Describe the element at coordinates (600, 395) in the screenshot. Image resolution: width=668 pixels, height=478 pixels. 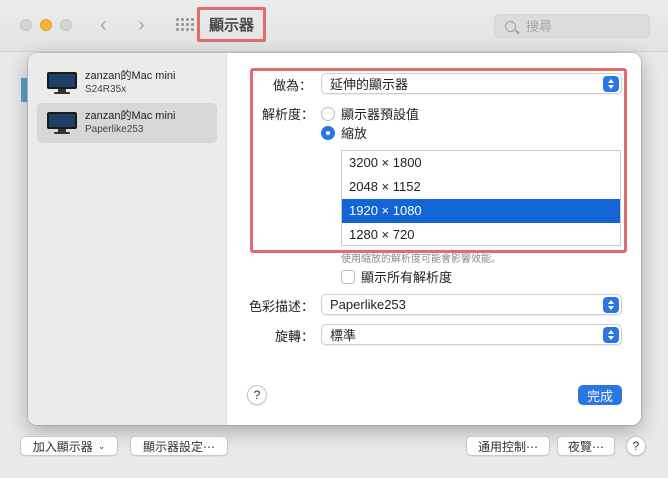
I see `done-button: 完成` at that location.